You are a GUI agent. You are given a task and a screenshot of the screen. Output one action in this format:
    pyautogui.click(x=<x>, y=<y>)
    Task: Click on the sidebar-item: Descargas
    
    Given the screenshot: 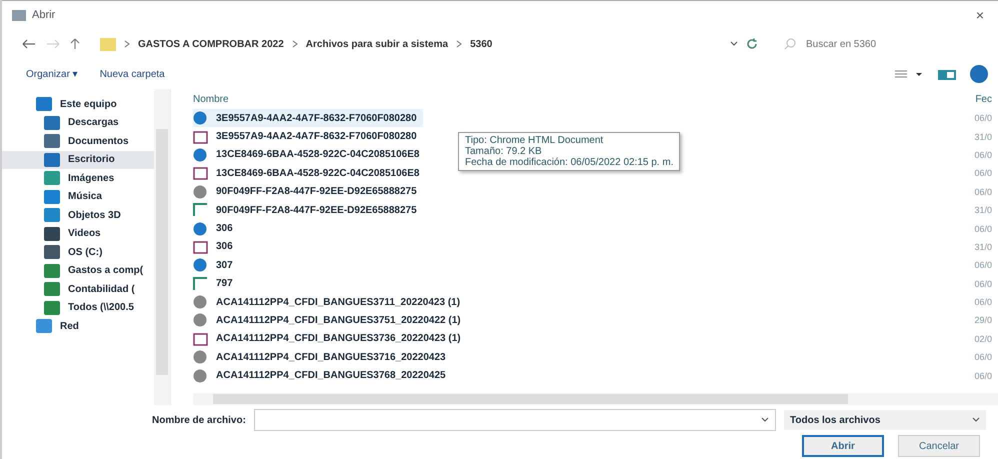 What is the action you would take?
    pyautogui.click(x=78, y=123)
    